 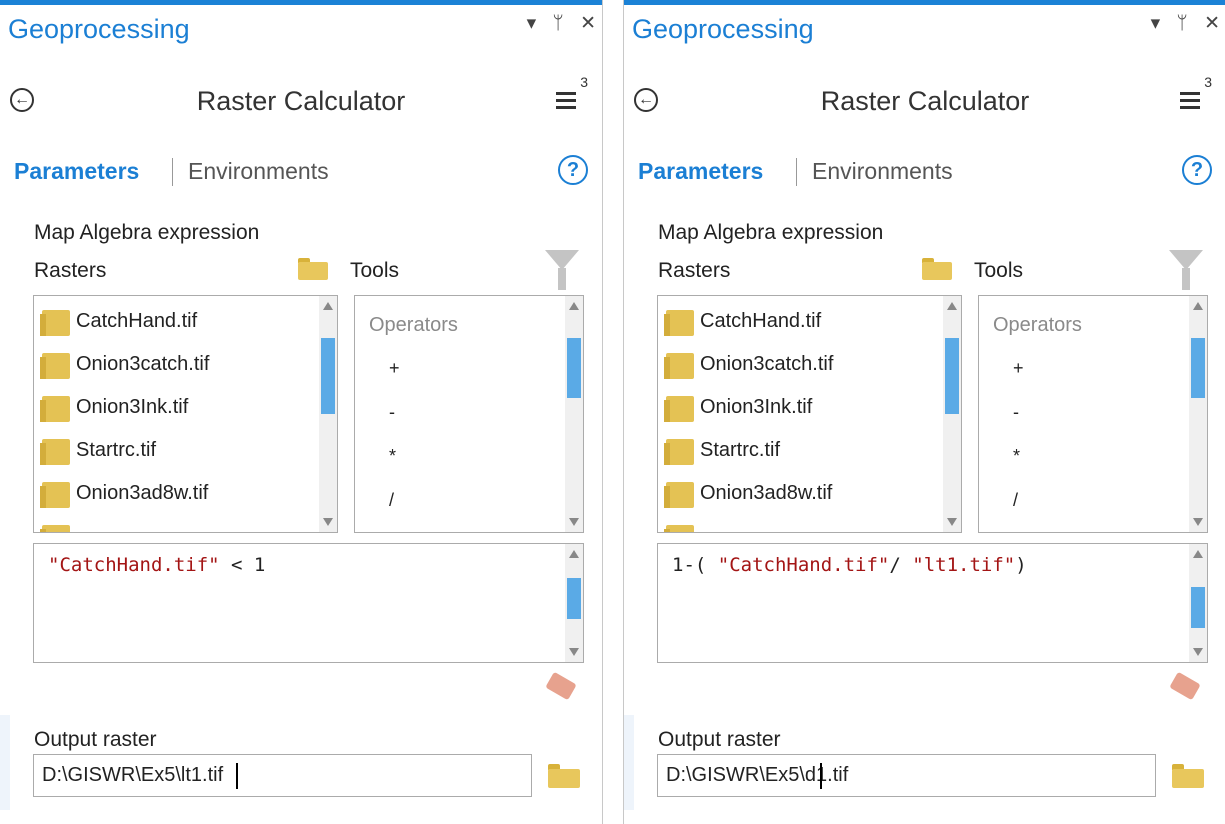 What do you see at coordinates (932, 603) in the screenshot?
I see `expression-editor: 1-( "CatchHand.tif"/ "lt1.tif")` at bounding box center [932, 603].